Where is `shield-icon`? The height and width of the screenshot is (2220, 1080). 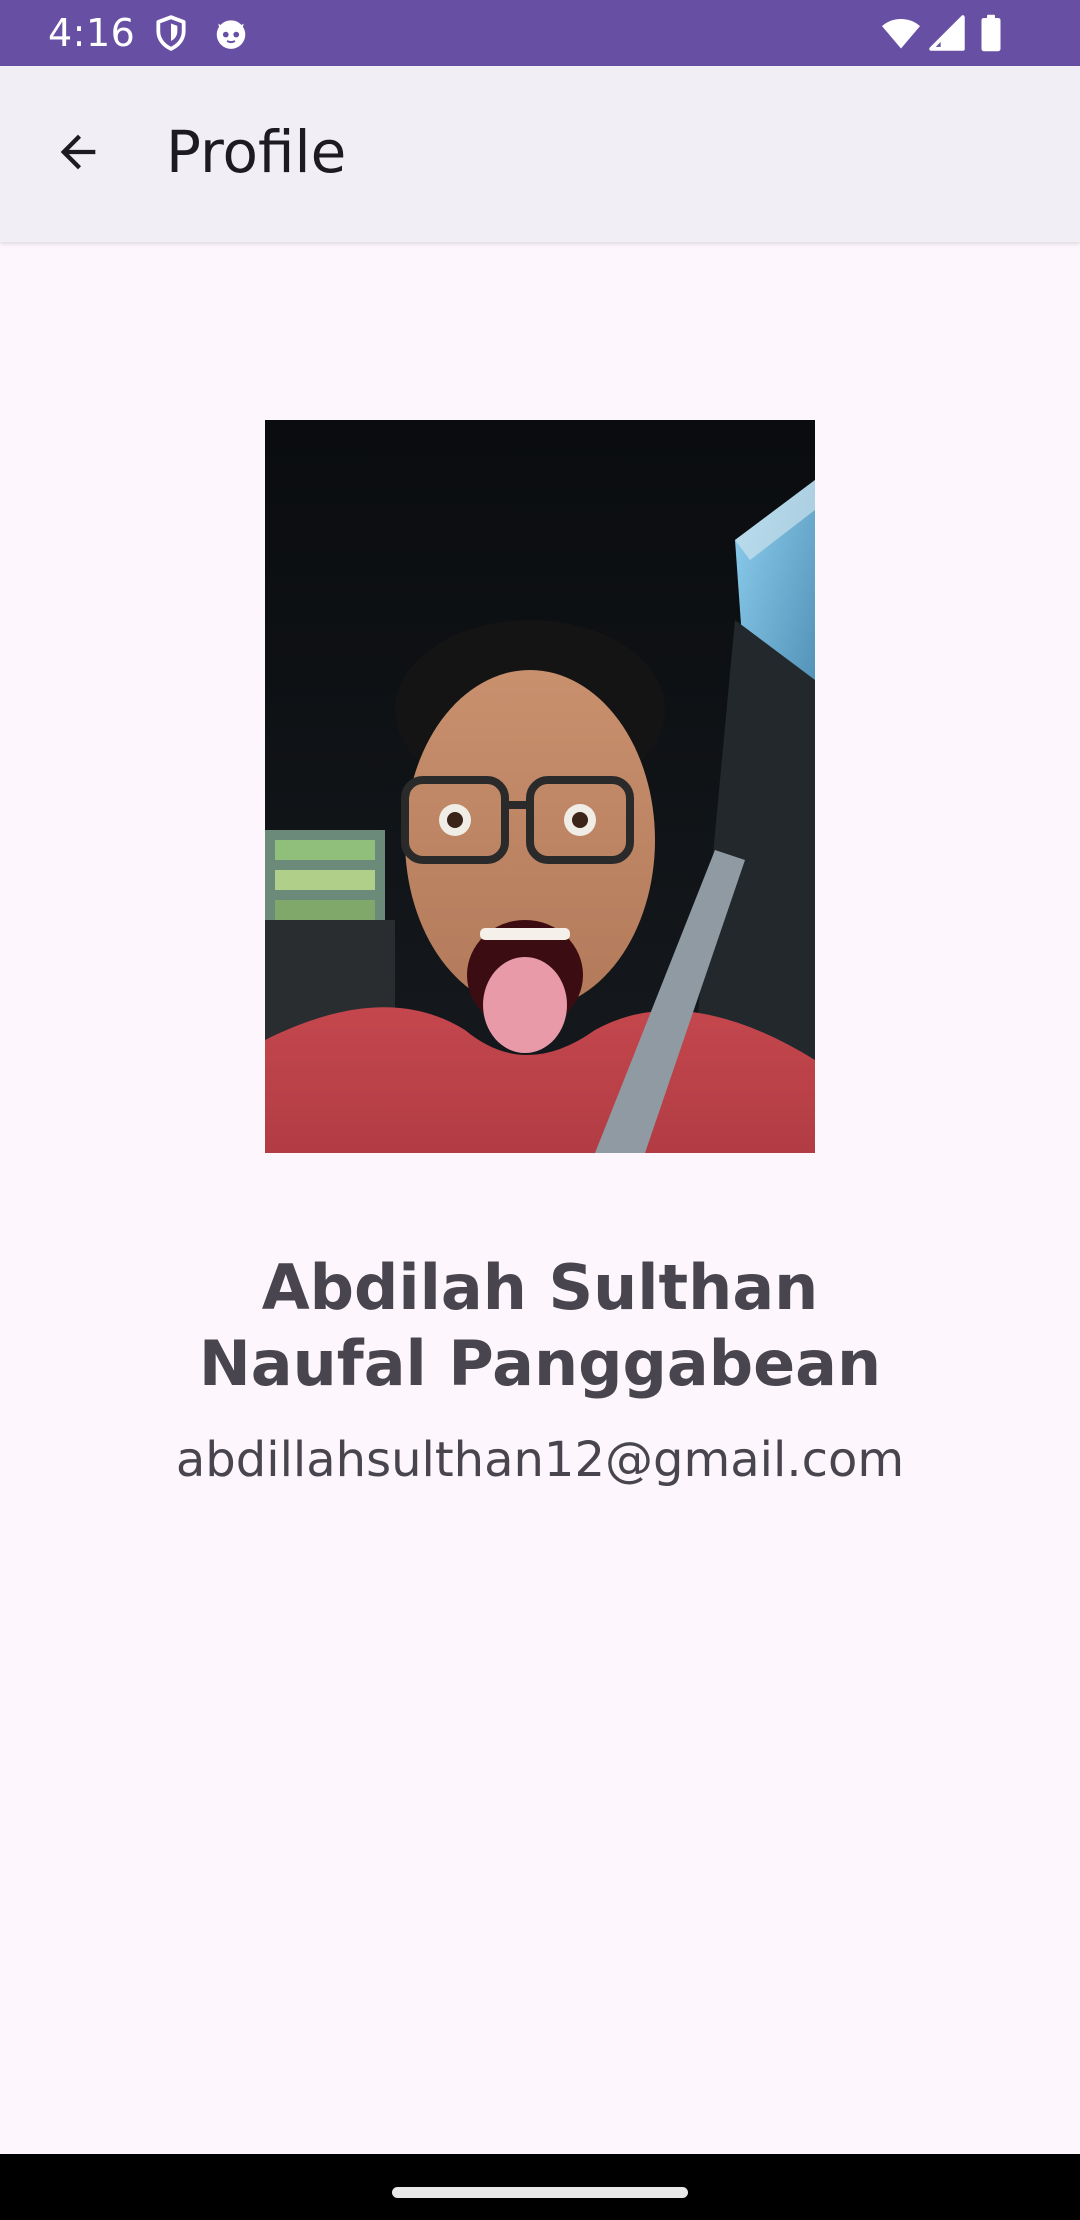
shield-icon is located at coordinates (171, 33).